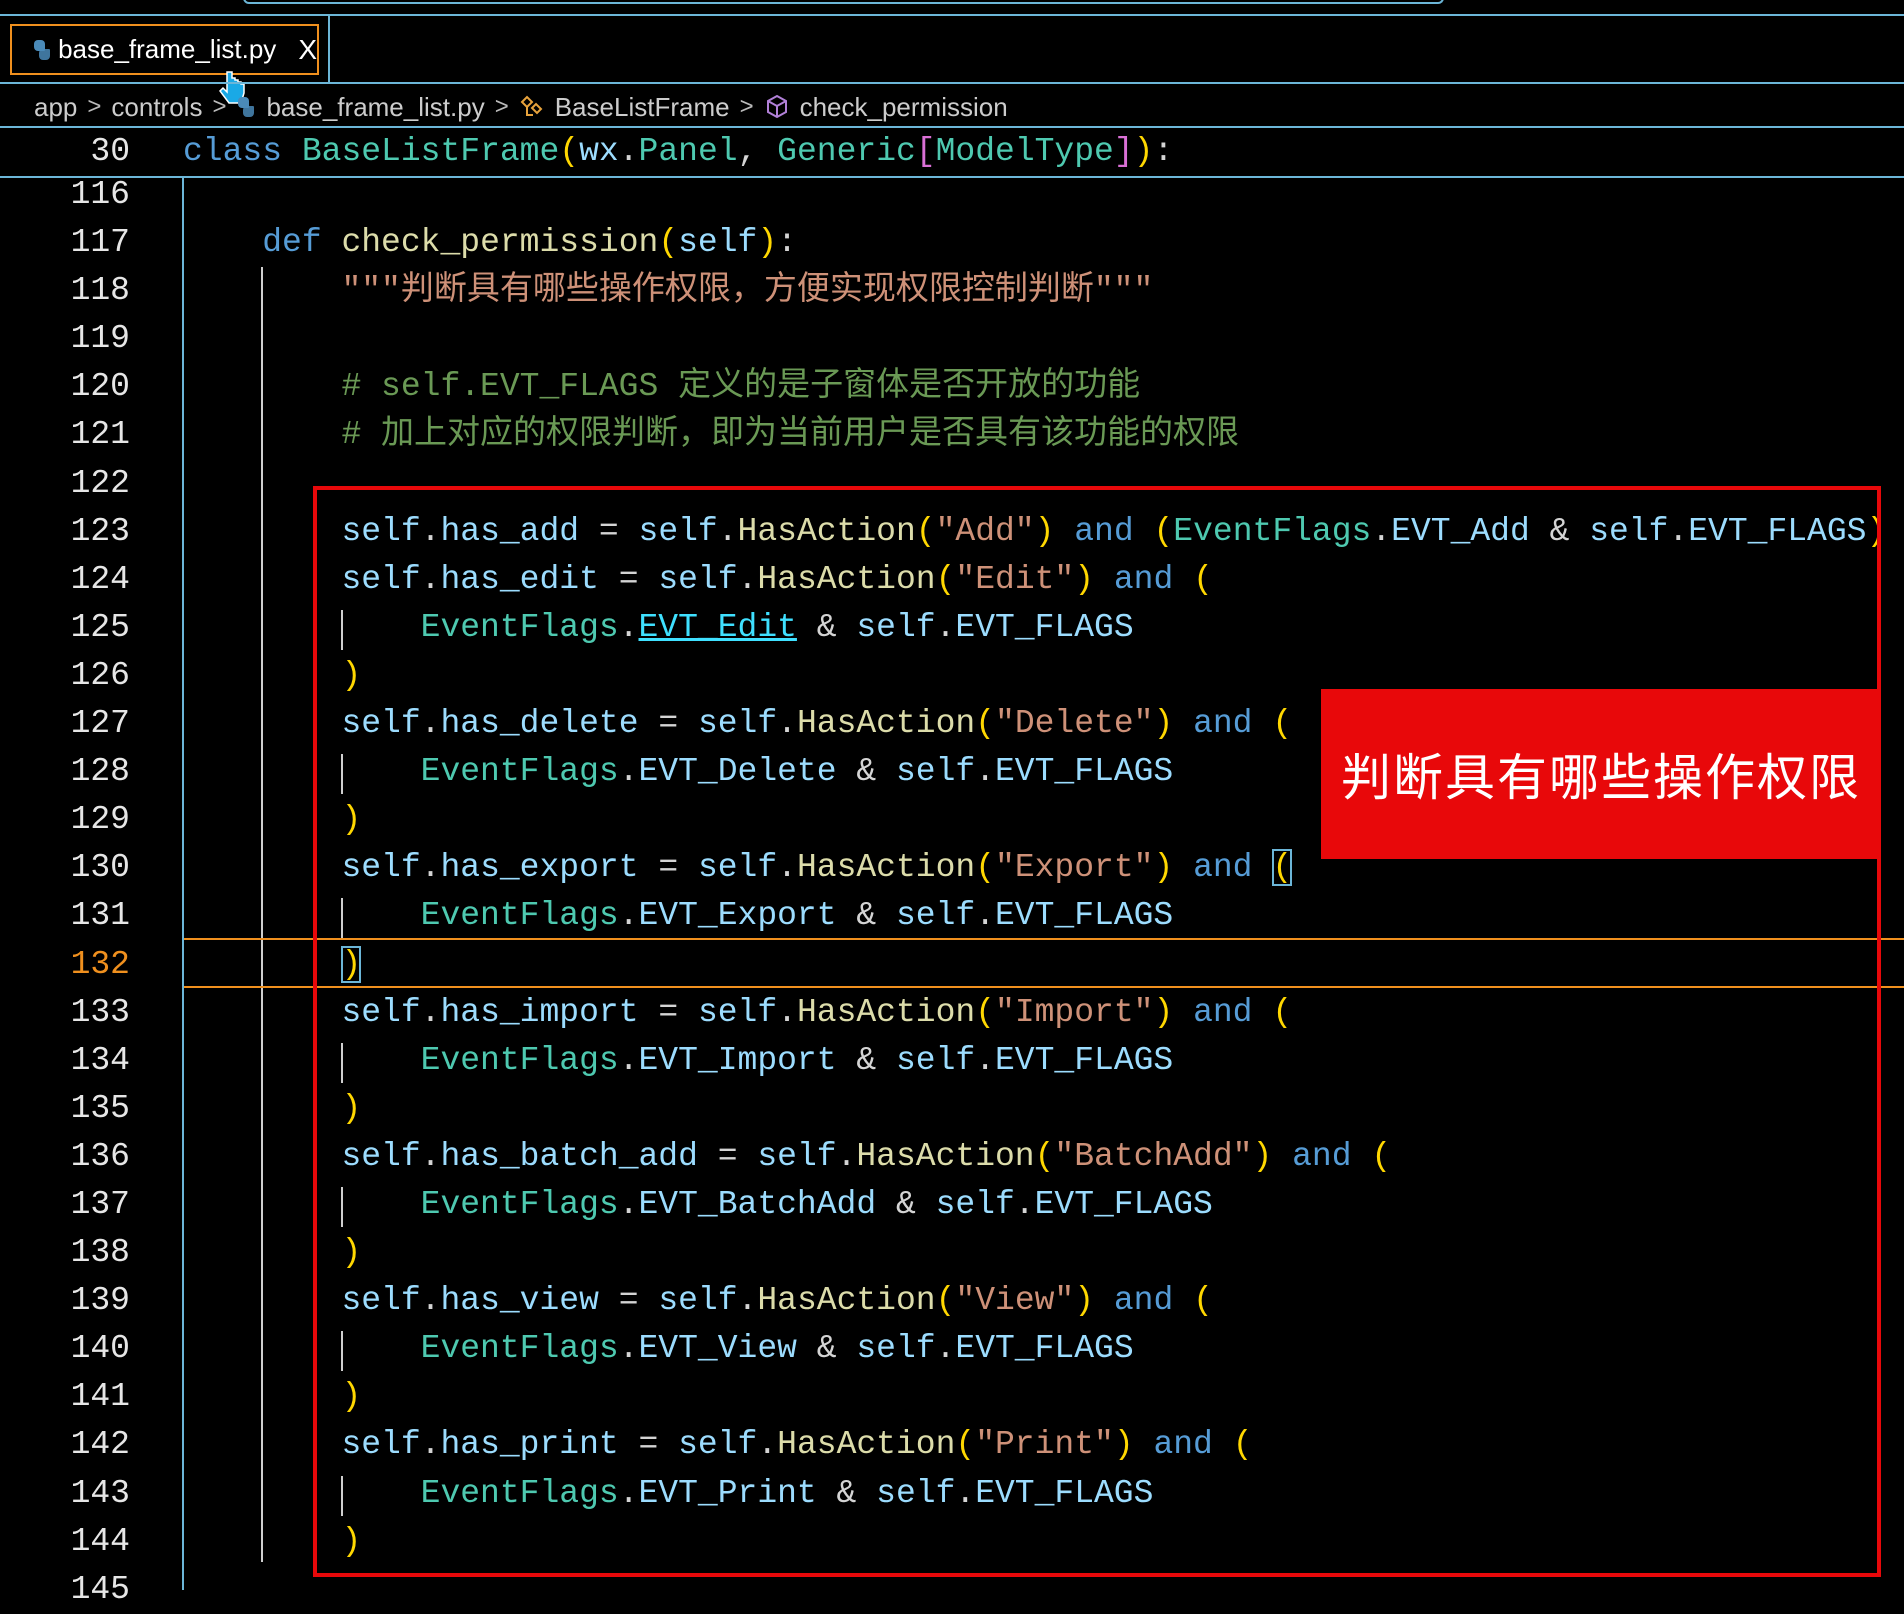 Image resolution: width=1904 pixels, height=1614 pixels. What do you see at coordinates (100, 1012) in the screenshot?
I see `line-number: 133` at bounding box center [100, 1012].